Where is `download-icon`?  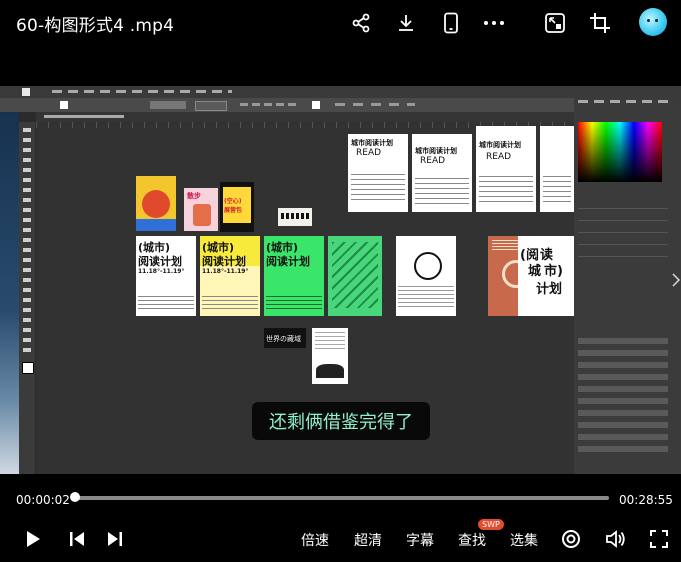 download-icon is located at coordinates (406, 23).